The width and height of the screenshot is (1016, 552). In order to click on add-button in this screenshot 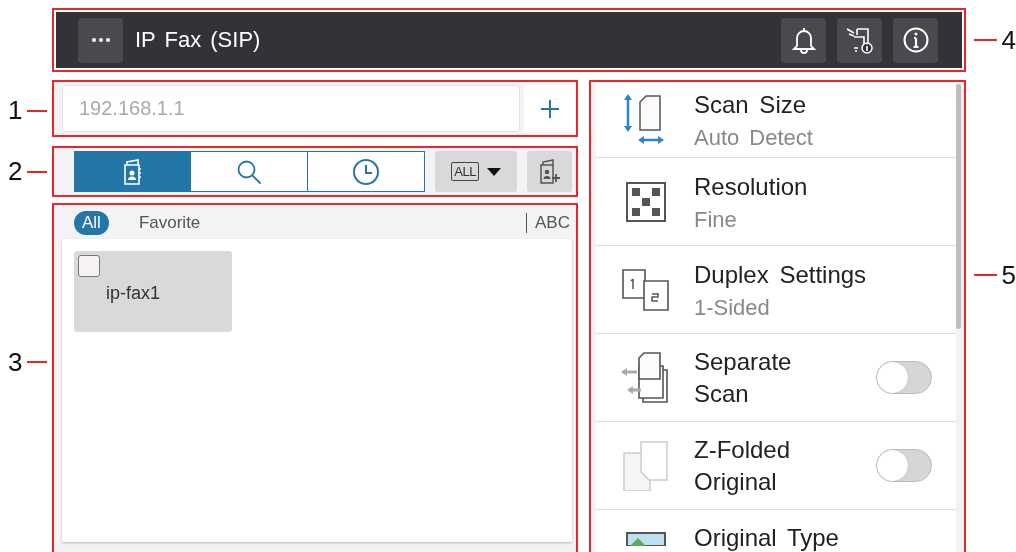, I will do `click(550, 108)`.